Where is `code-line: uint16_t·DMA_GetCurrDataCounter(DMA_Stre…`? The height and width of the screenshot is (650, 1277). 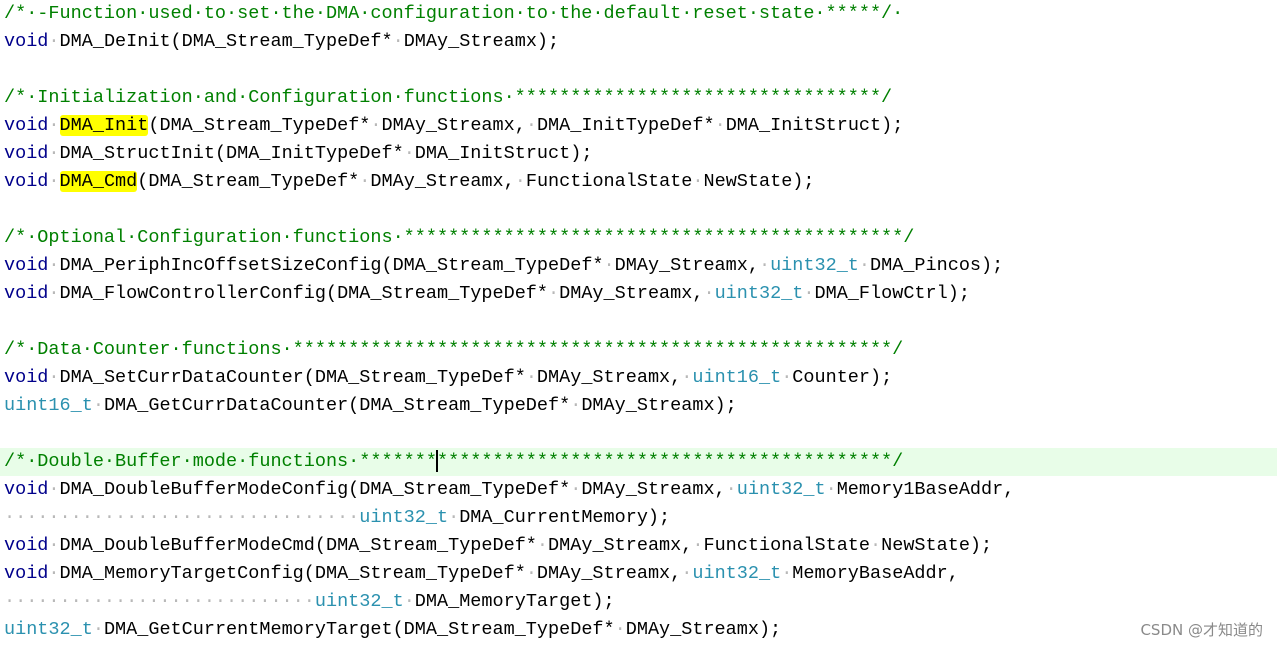
code-line: uint16_t·DMA_GetCurrDataCounter(DMA_Stre… is located at coordinates (638, 406).